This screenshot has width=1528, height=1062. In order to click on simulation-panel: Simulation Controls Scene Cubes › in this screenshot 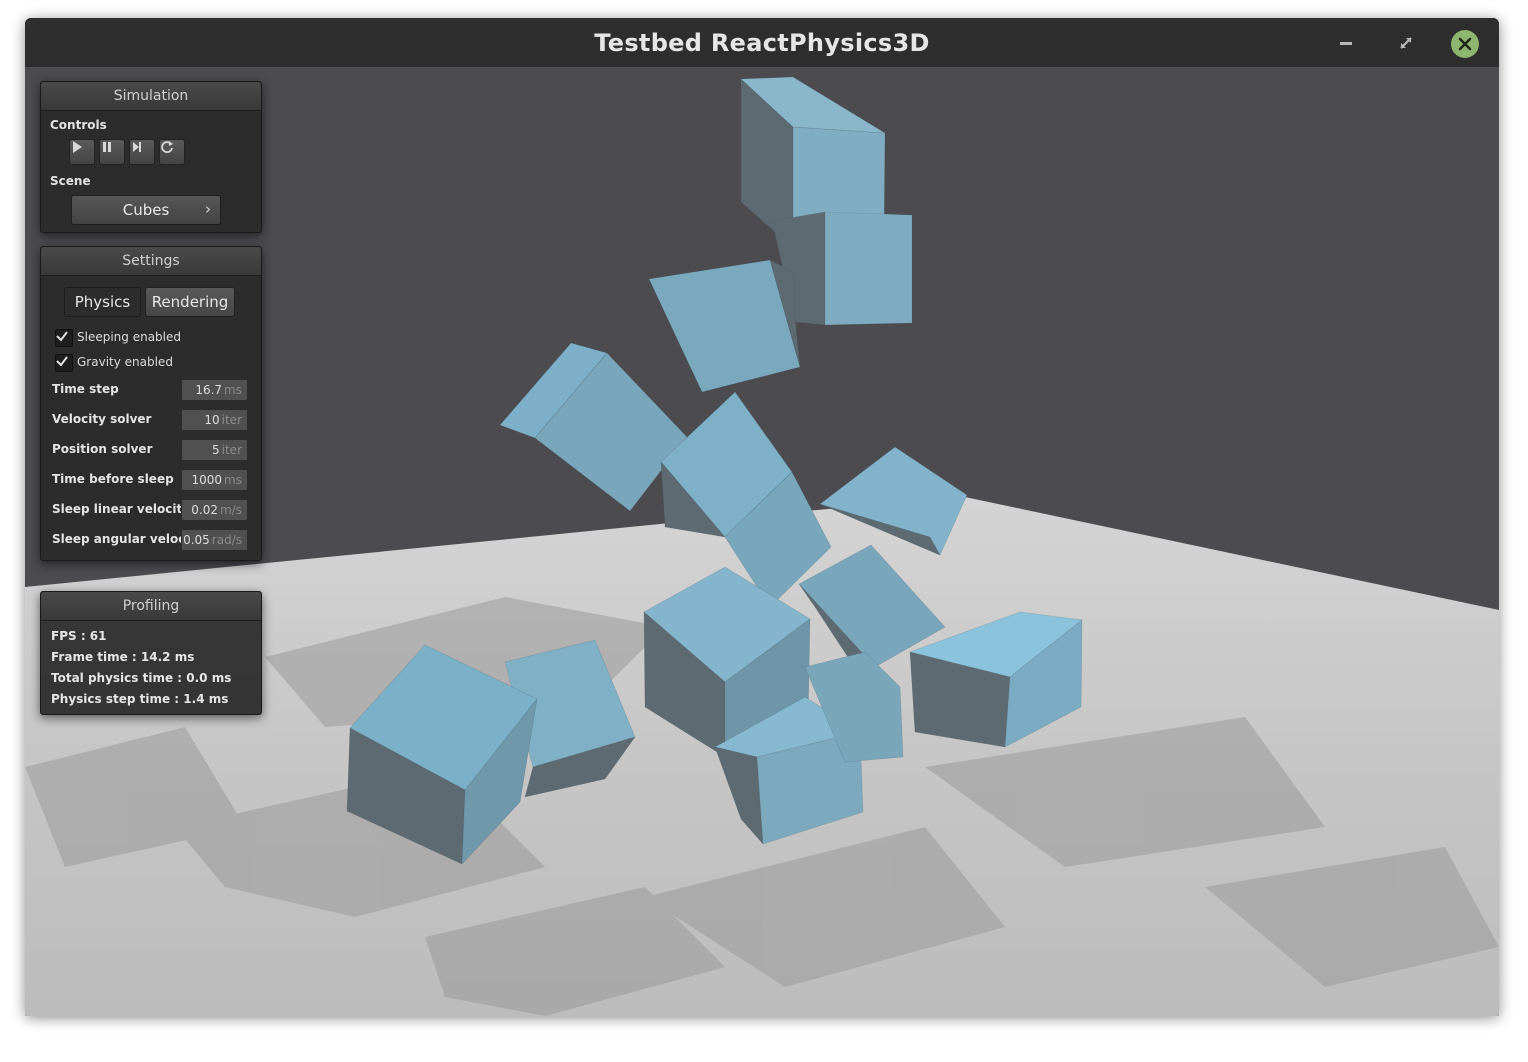, I will do `click(151, 157)`.